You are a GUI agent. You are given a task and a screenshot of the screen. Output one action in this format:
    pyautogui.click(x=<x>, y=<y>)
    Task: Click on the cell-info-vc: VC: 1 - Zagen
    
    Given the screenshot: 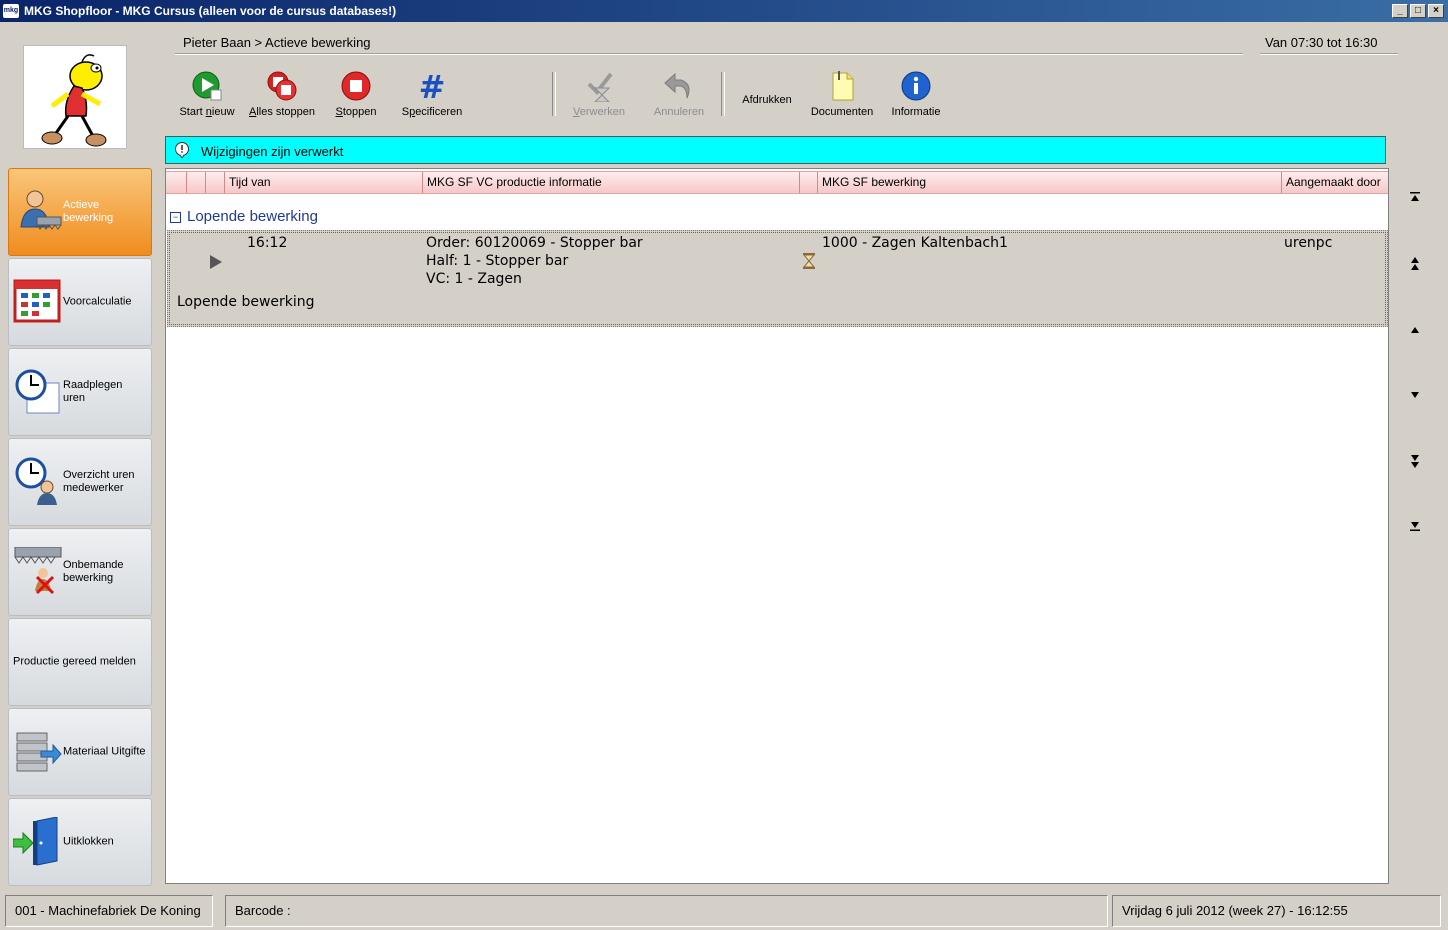 What is the action you would take?
    pyautogui.click(x=474, y=279)
    